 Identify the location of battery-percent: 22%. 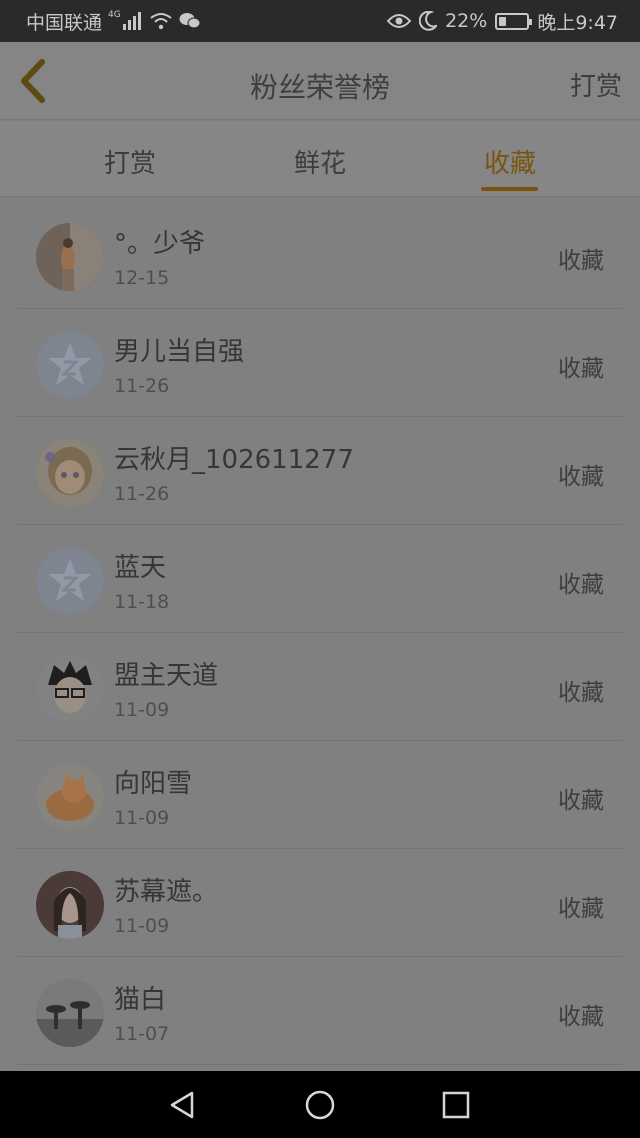
(466, 21).